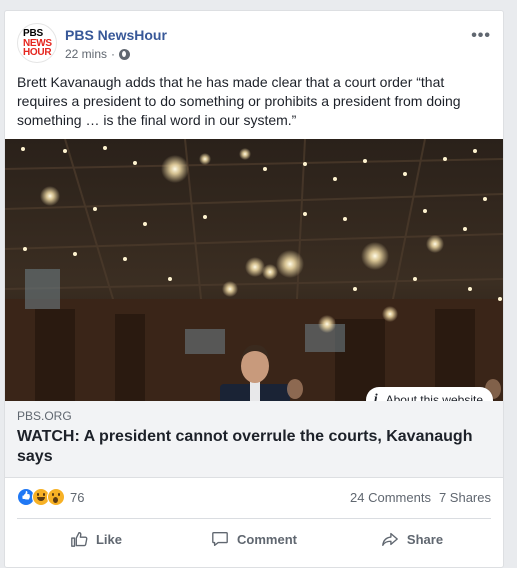 The height and width of the screenshot is (568, 517). I want to click on comment-button-label: Comment, so click(267, 539).